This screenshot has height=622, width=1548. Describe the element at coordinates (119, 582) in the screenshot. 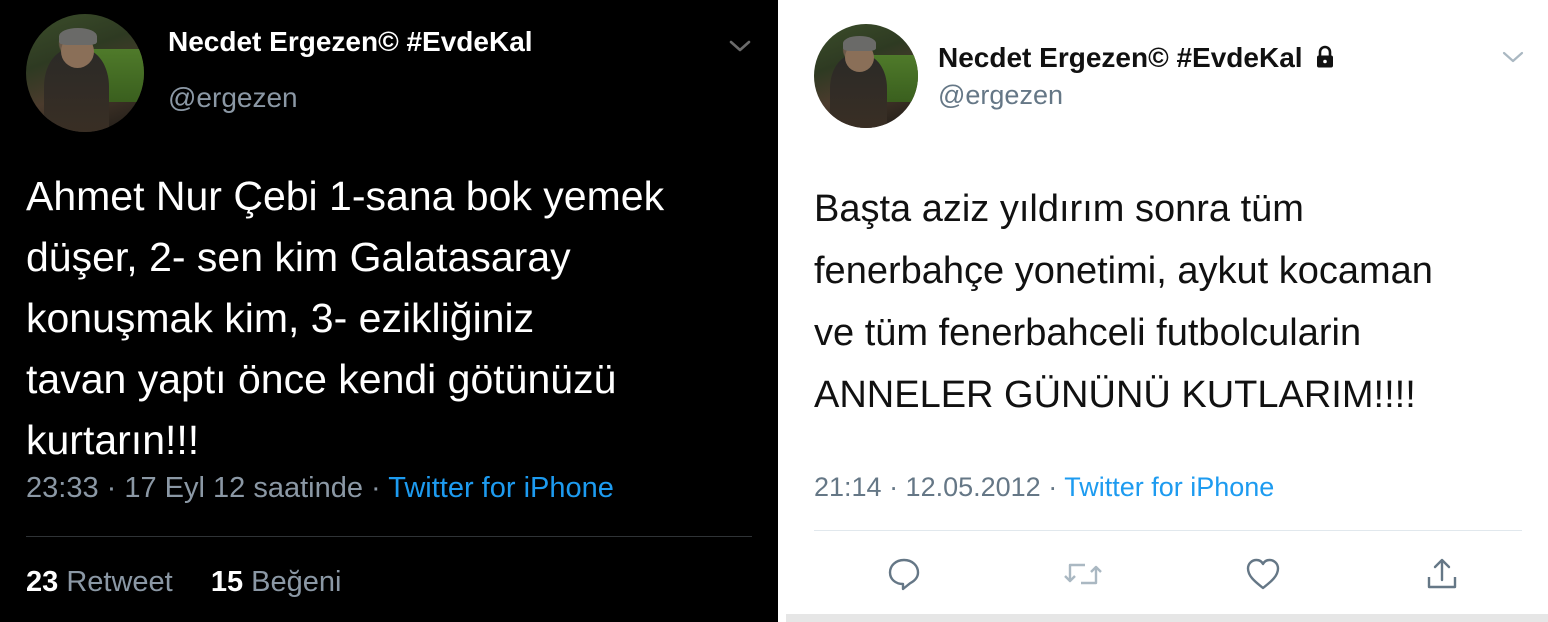

I see `retweet-label: Retweet` at that location.